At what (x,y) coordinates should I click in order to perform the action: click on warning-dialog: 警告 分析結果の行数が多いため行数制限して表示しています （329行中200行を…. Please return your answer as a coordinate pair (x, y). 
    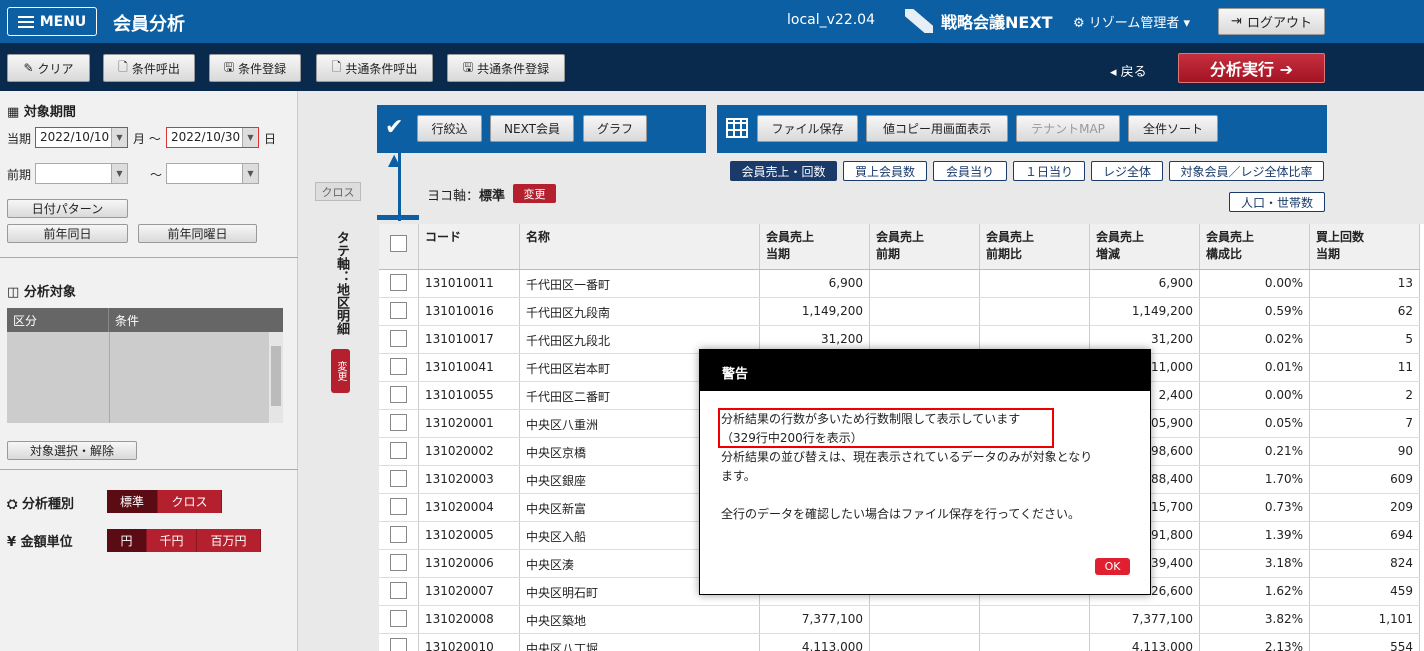
    Looking at the image, I should click on (925, 472).